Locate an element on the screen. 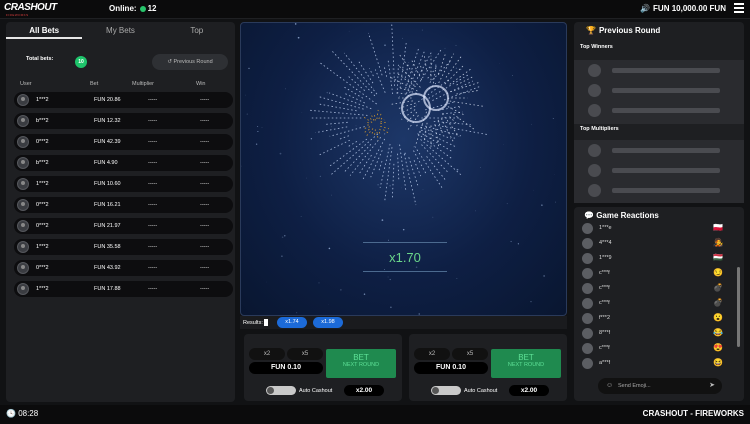  table-row: 1***2 FUN 20.86 ----- ----- is located at coordinates (123, 100).